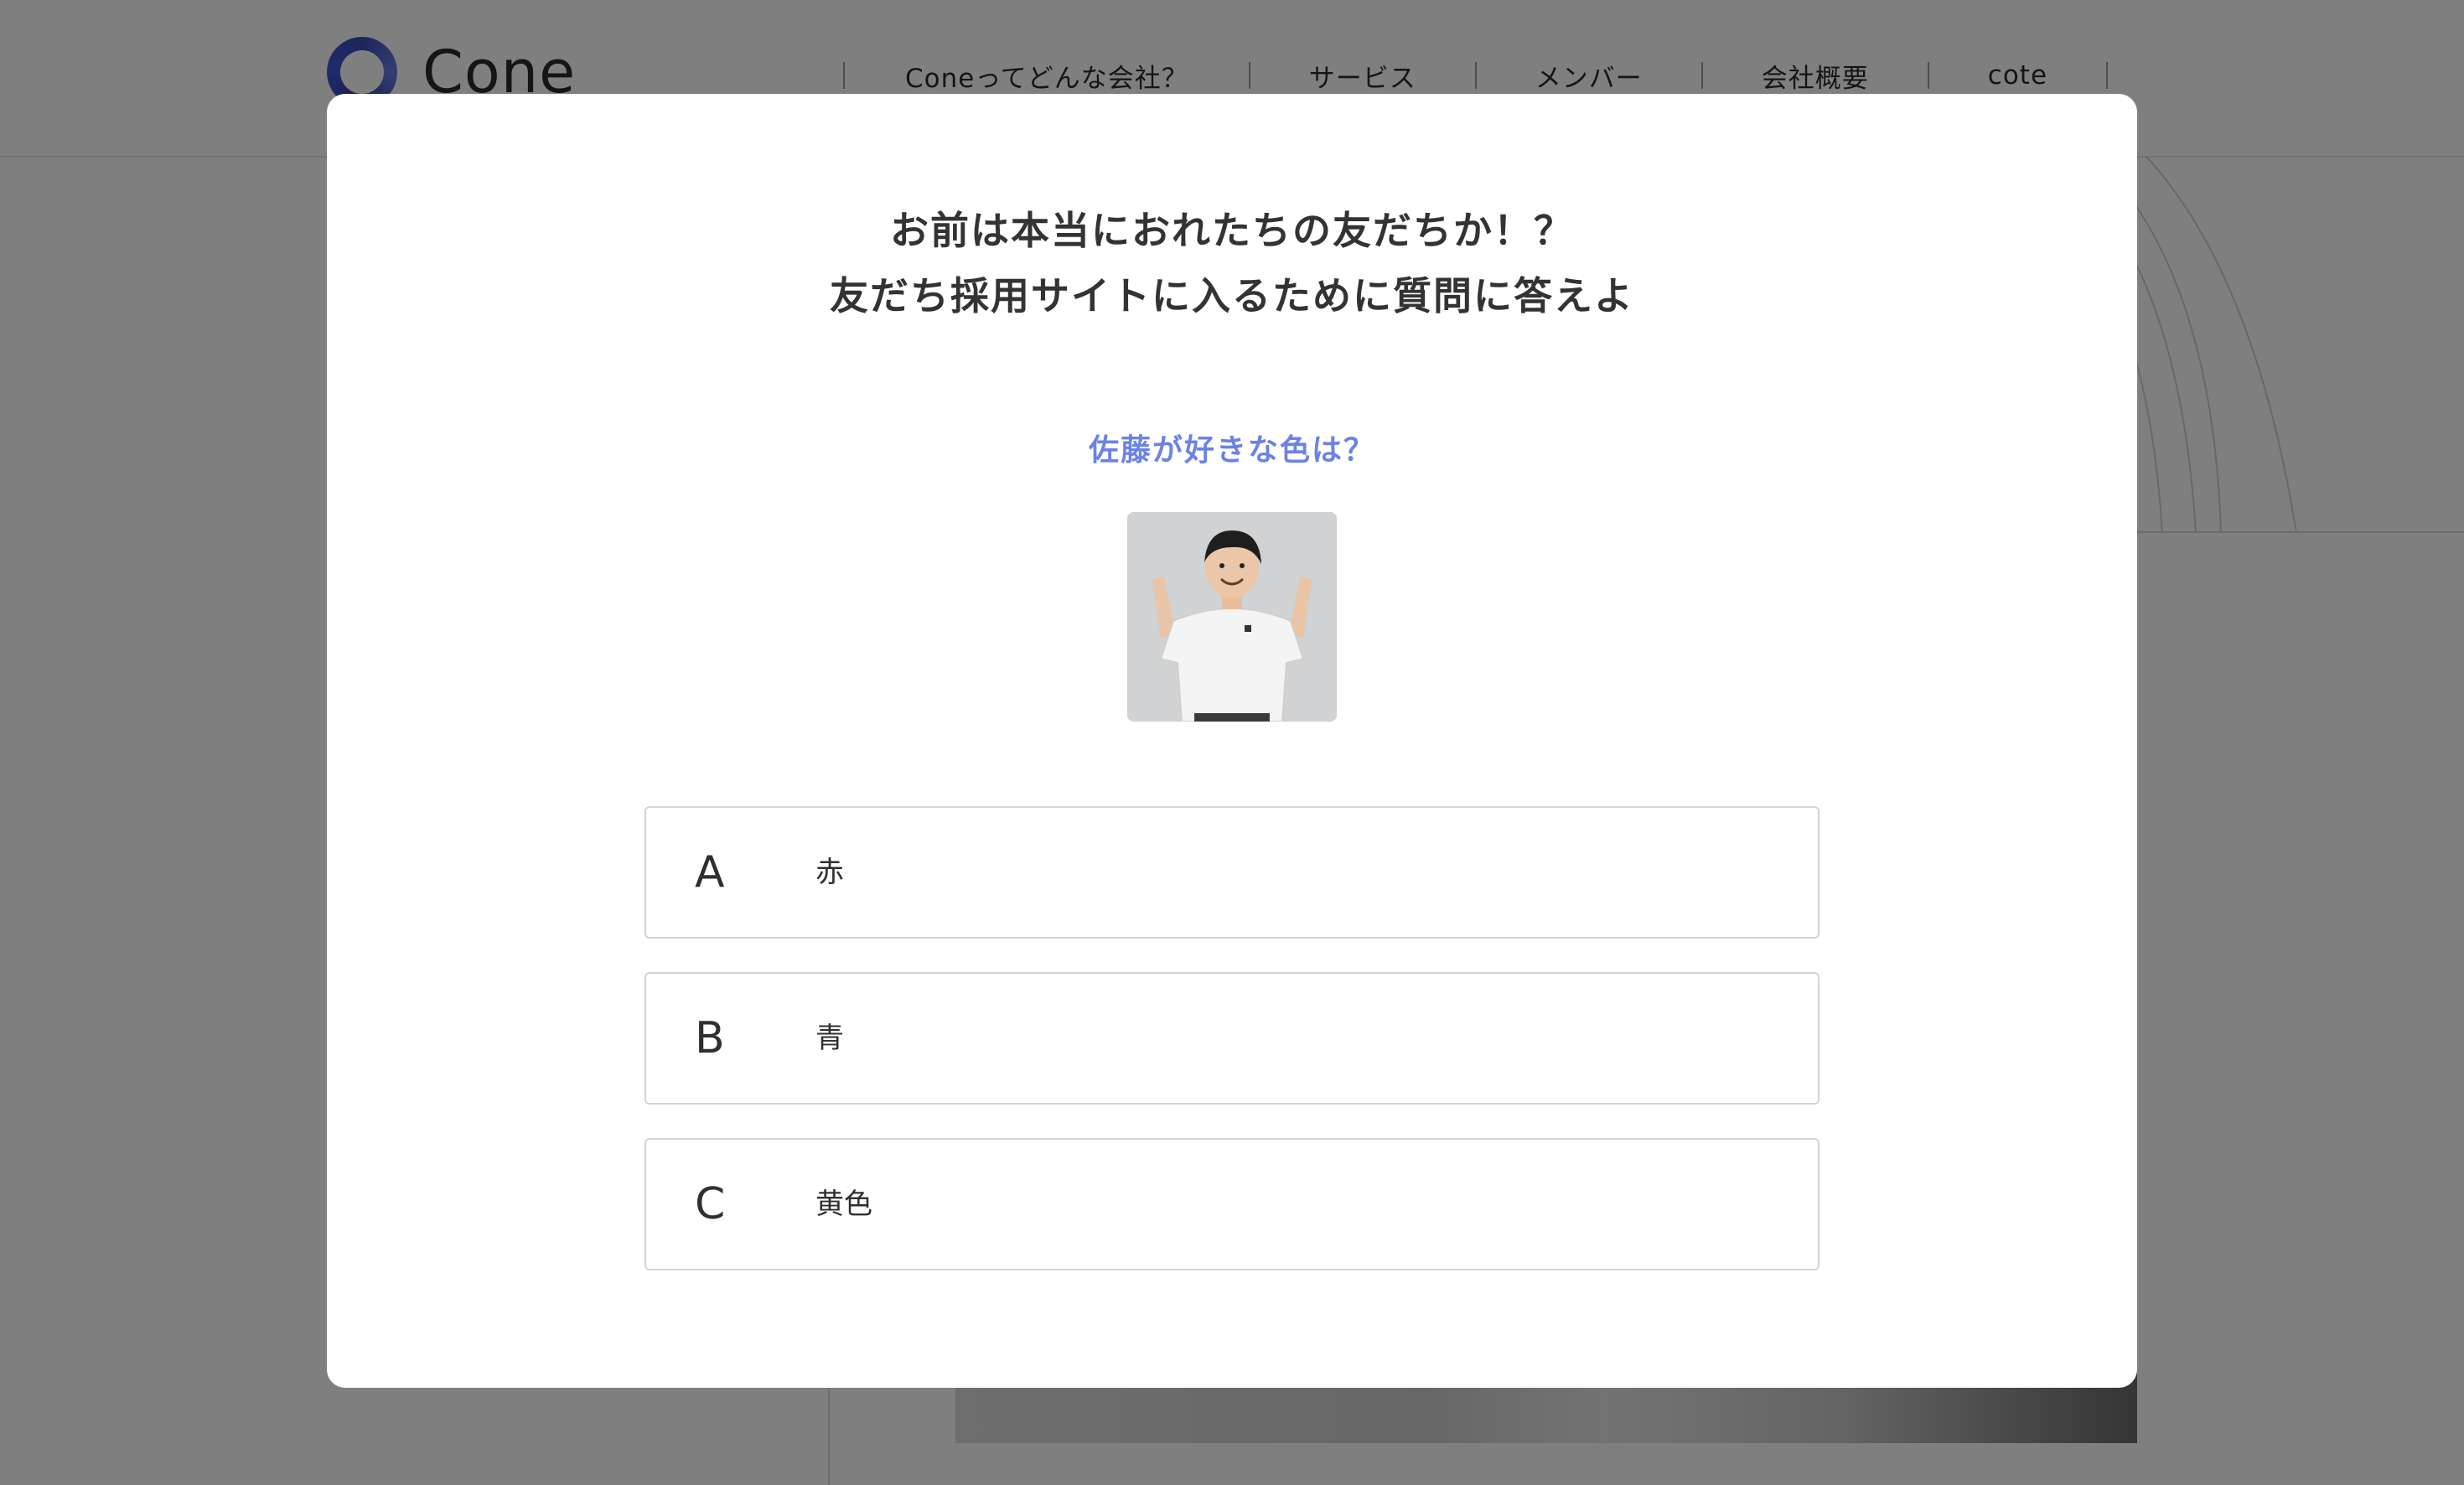  What do you see at coordinates (1232, 1038) in the screenshot?
I see `choice-b-button: B 青` at bounding box center [1232, 1038].